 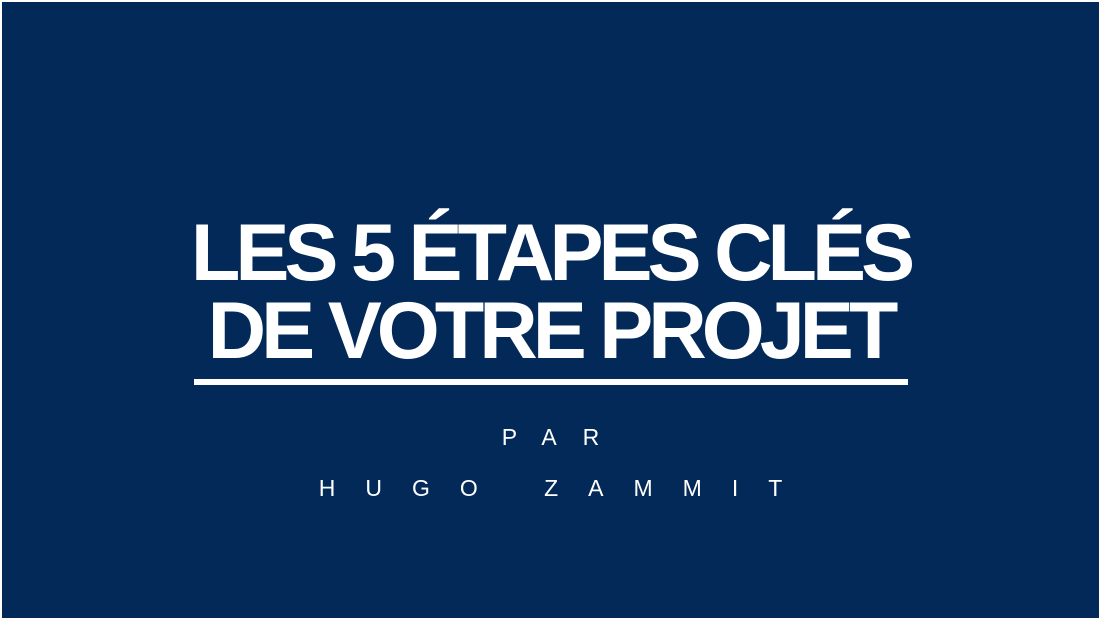 What do you see at coordinates (552, 253) in the screenshot?
I see `title-line-1: LES 5 ÉTAPES CLÉS` at bounding box center [552, 253].